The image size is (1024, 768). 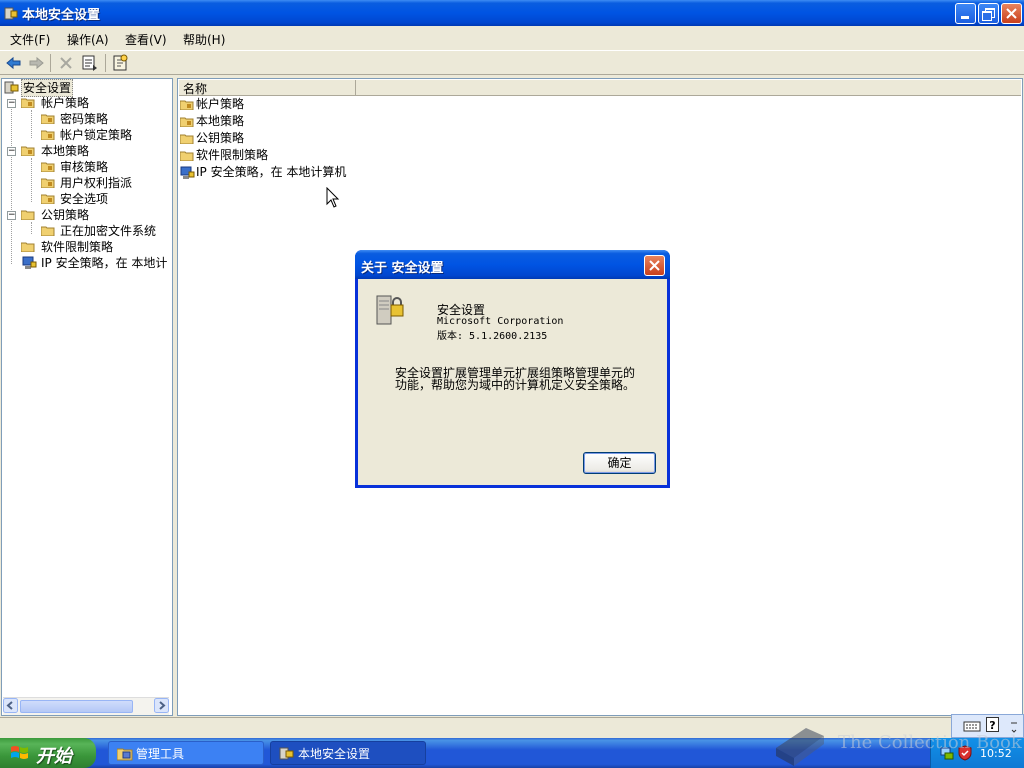 I want to click on dialog-close-button, so click(x=654, y=265).